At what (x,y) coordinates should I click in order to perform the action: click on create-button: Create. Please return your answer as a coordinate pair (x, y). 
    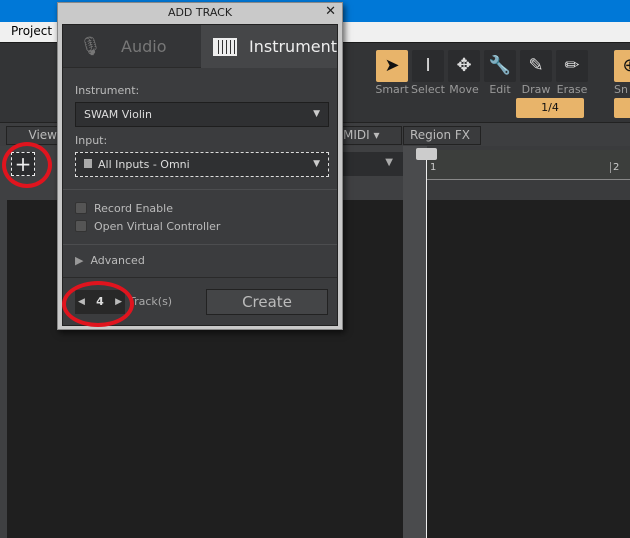
    Looking at the image, I should click on (267, 302).